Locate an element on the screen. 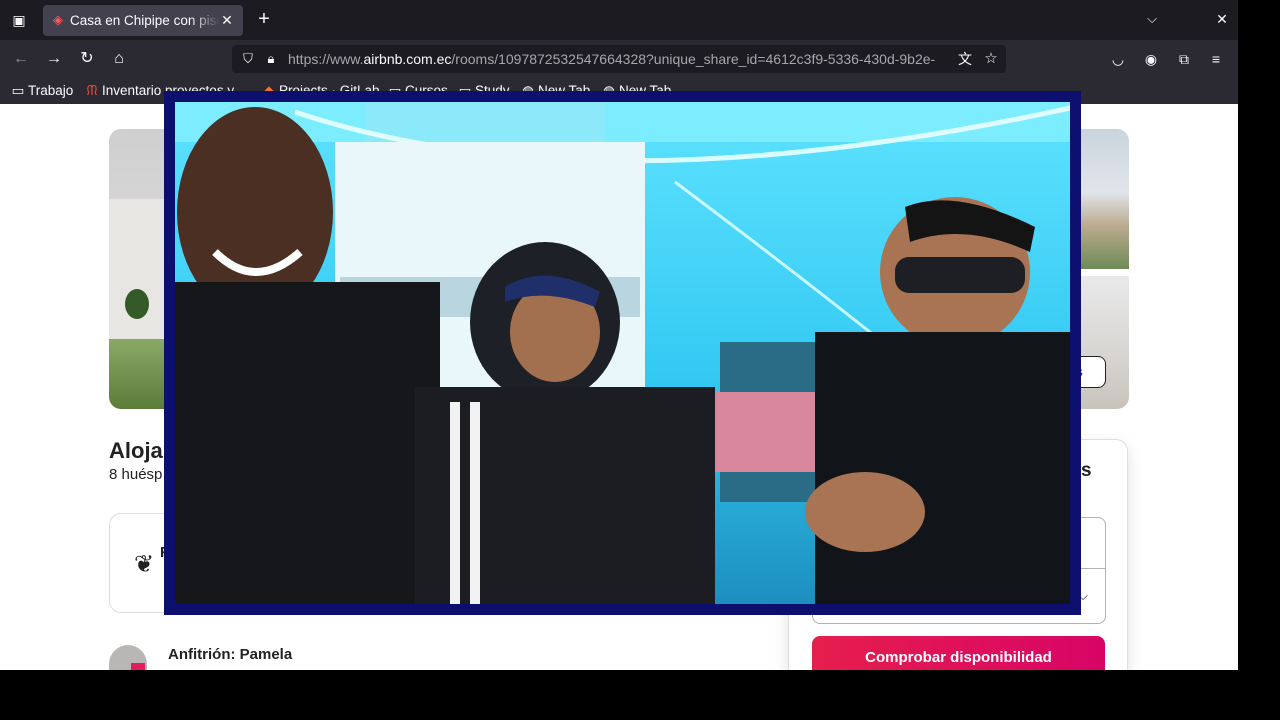 This screenshot has height=720, width=1280. translate-icon: 文 is located at coordinates (965, 59).